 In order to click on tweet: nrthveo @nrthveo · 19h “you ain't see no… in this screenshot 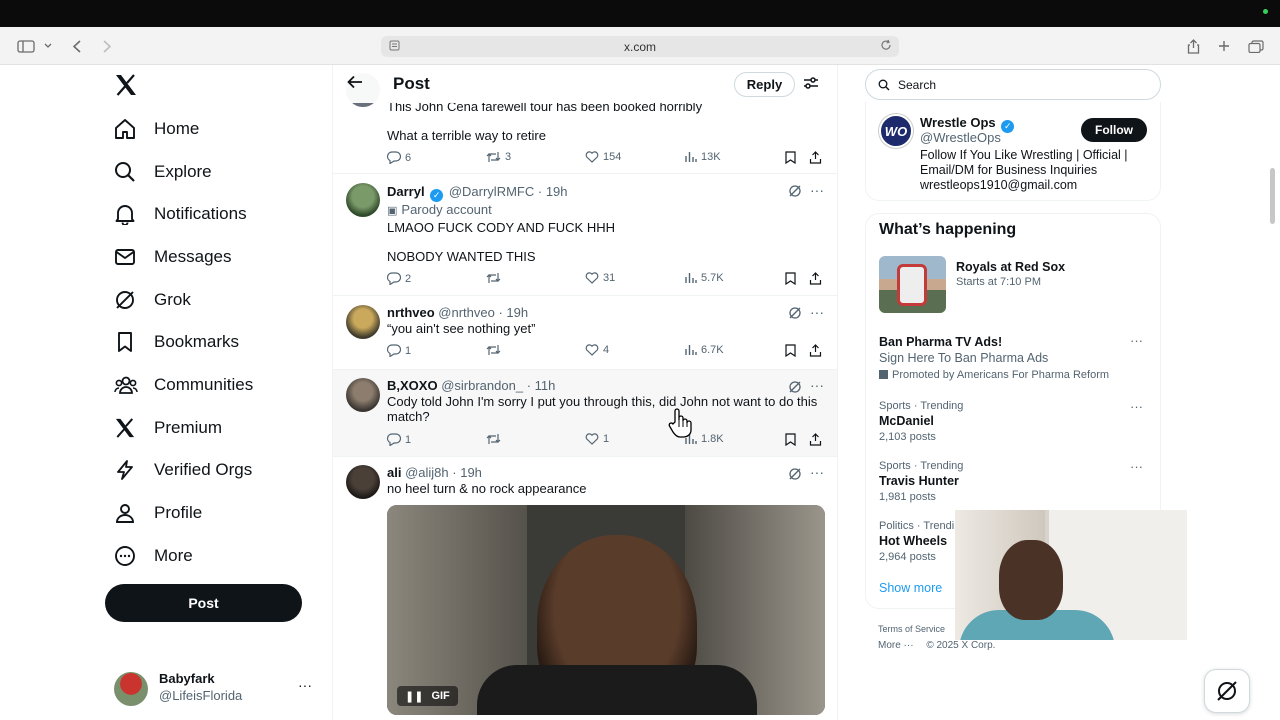, I will do `click(585, 333)`.